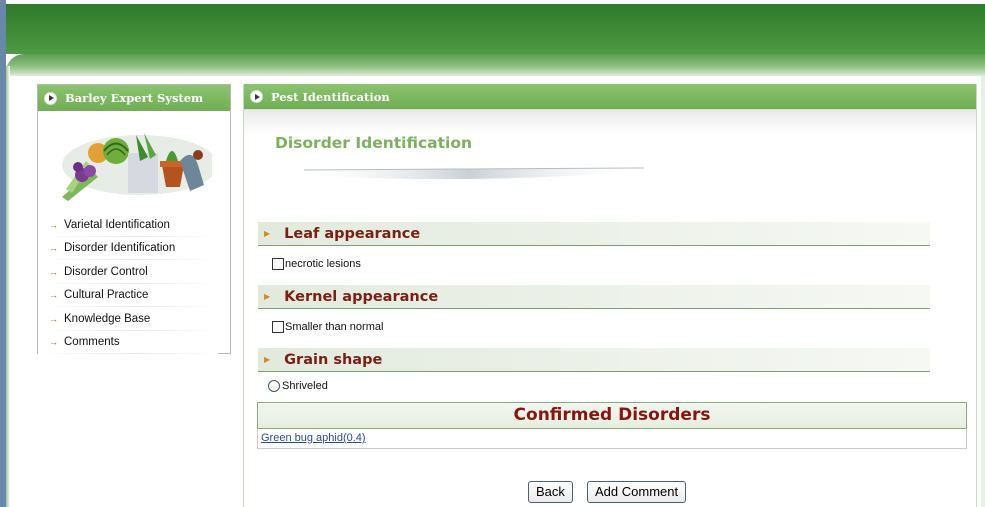 The width and height of the screenshot is (985, 507). I want to click on main-header-title: Pest Identification, so click(330, 96).